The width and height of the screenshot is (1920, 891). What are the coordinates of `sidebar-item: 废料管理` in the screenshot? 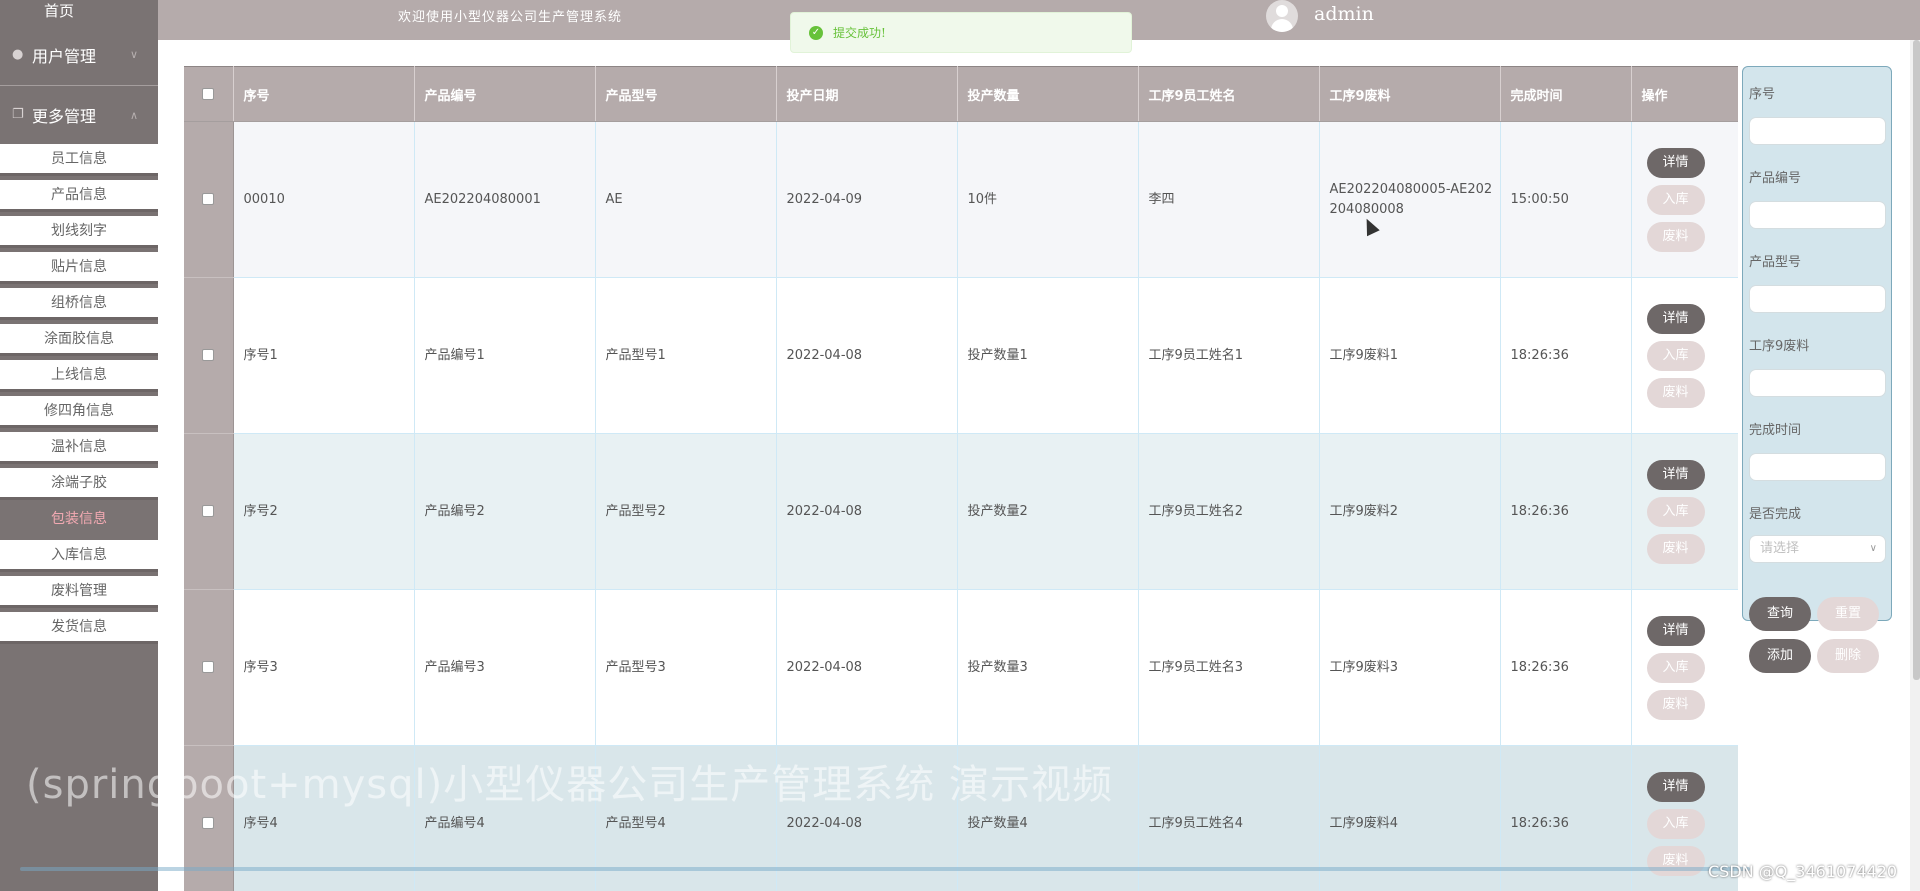 It's located at (79, 592).